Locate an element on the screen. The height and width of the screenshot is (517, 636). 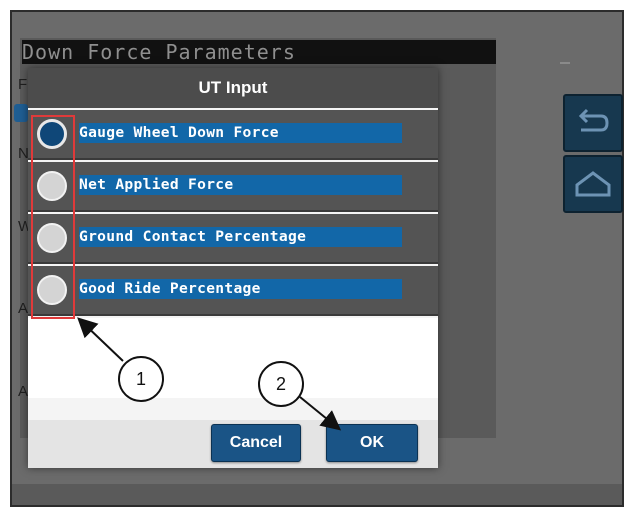
option-label: Gauge Wheel Down Force is located at coordinates (240, 133).